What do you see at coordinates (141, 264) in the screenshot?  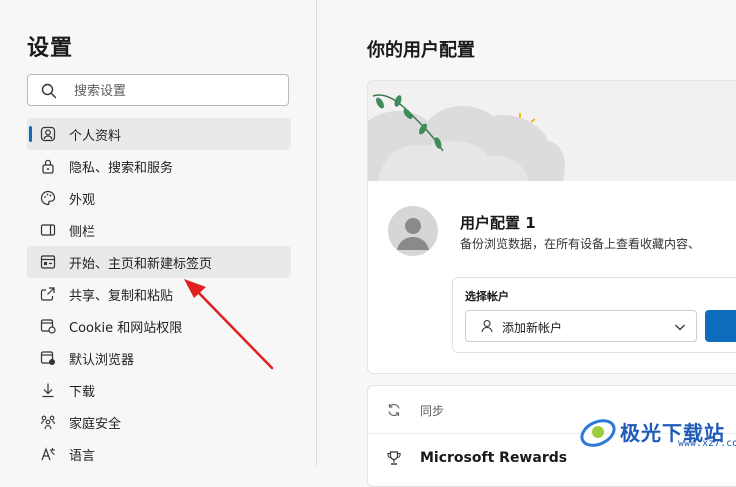 I see `sidebar-item-label: 开始、主页和新建标签页` at bounding box center [141, 264].